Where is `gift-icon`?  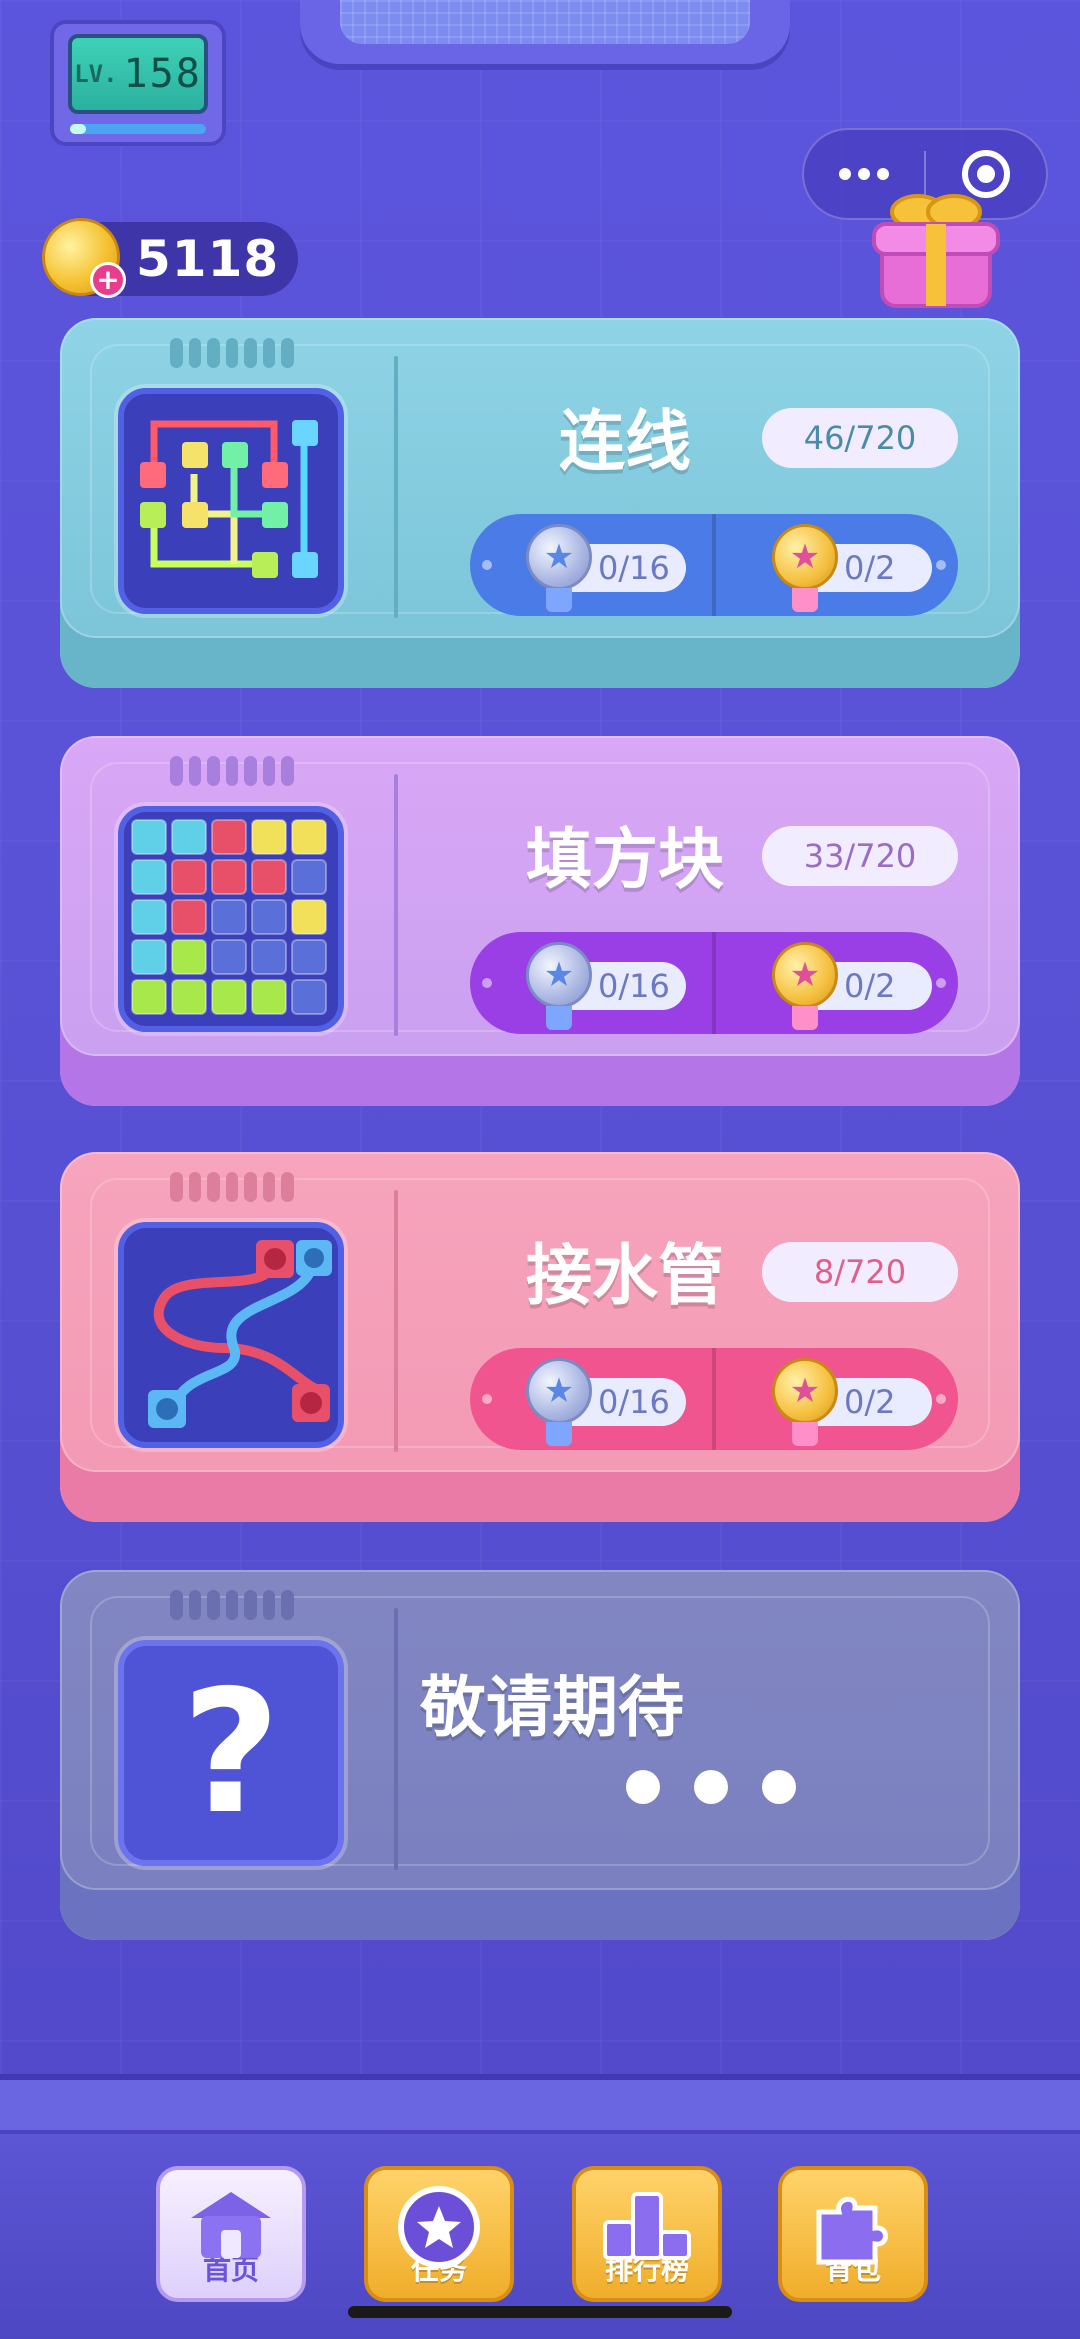
gift-icon is located at coordinates (936, 251).